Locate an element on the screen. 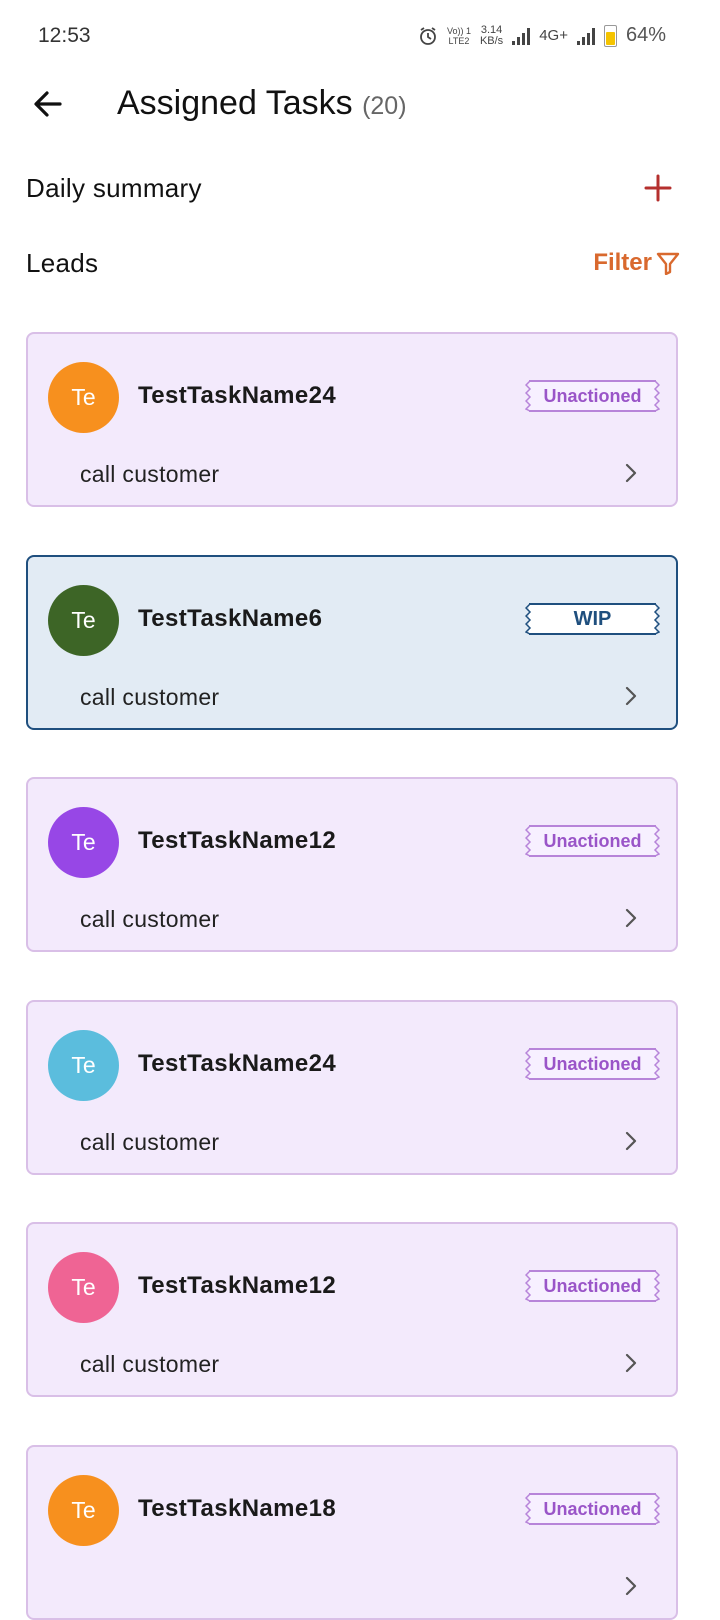  task-count: (20) is located at coordinates (384, 106).